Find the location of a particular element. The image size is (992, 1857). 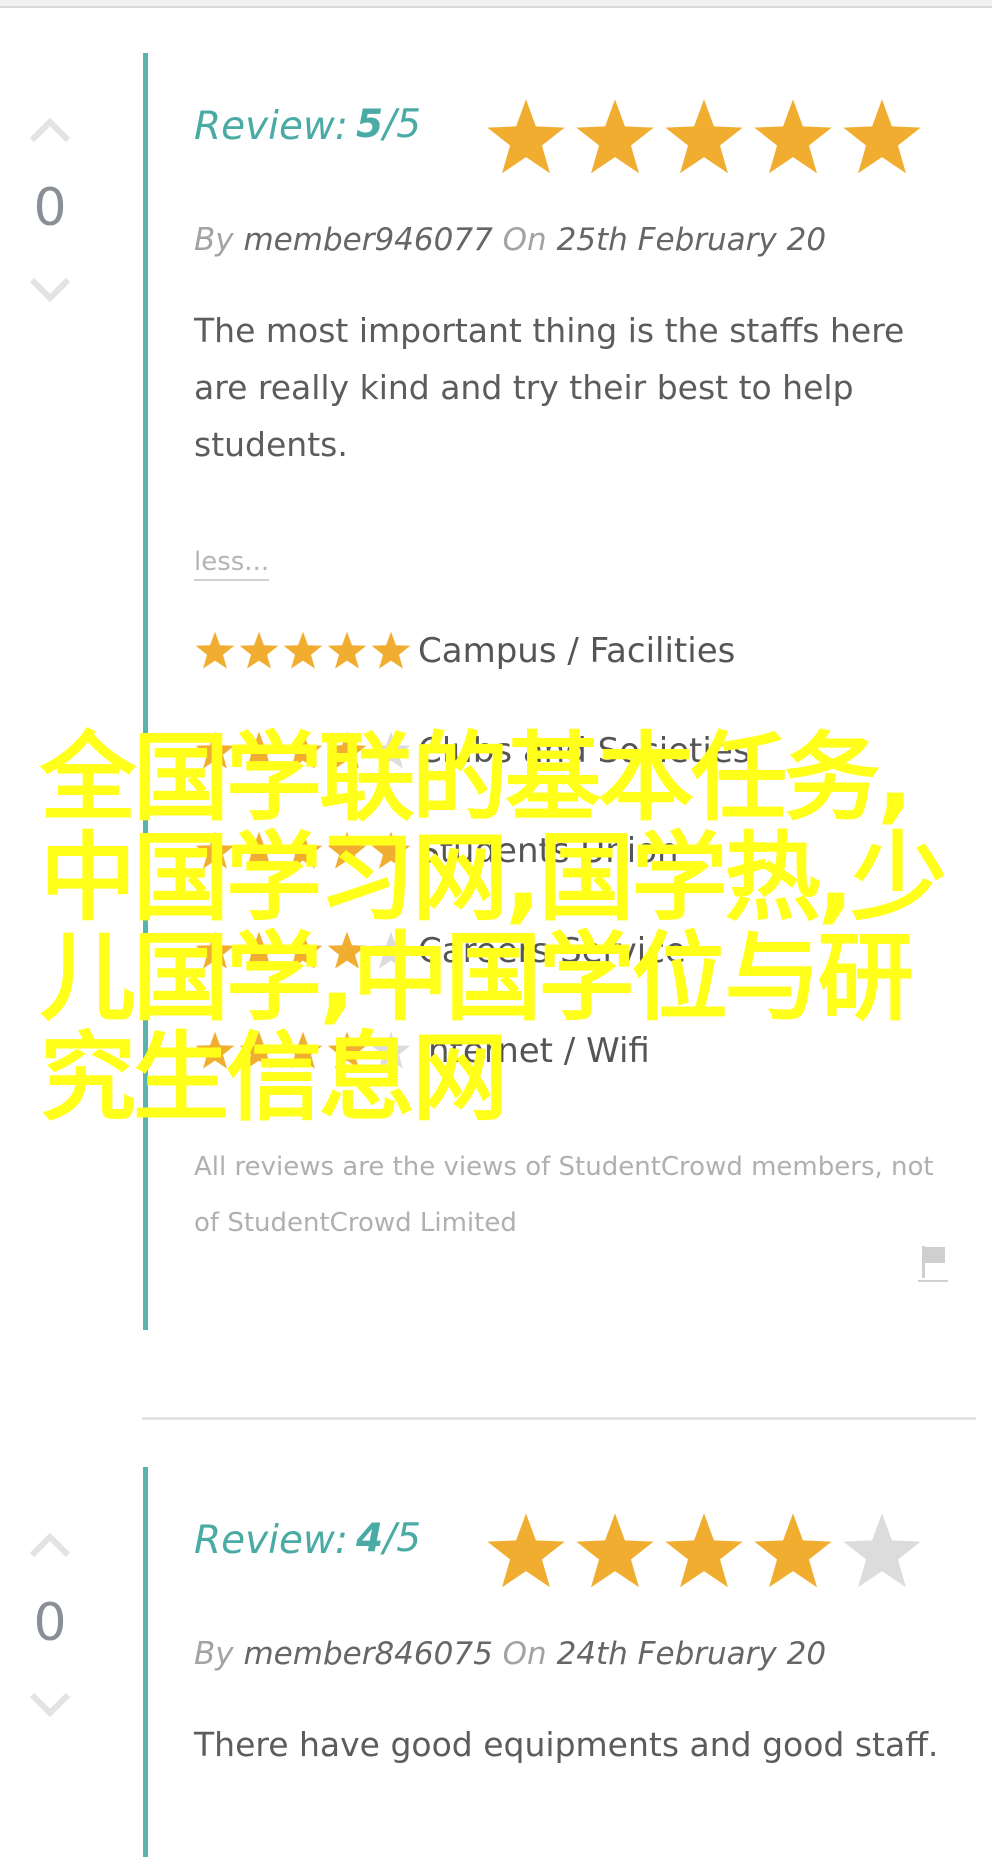

category-row: Campus / Facilities is located at coordinates (574, 651).